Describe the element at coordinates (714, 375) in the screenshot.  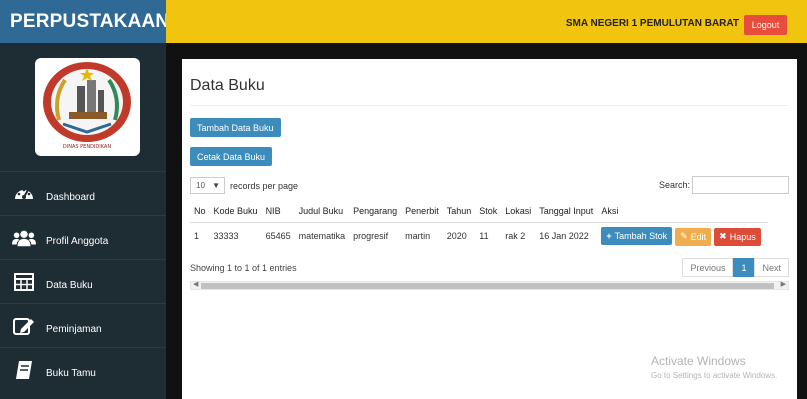
I see `watermark-subtitle: Go to Settings to activate Windows.` at that location.